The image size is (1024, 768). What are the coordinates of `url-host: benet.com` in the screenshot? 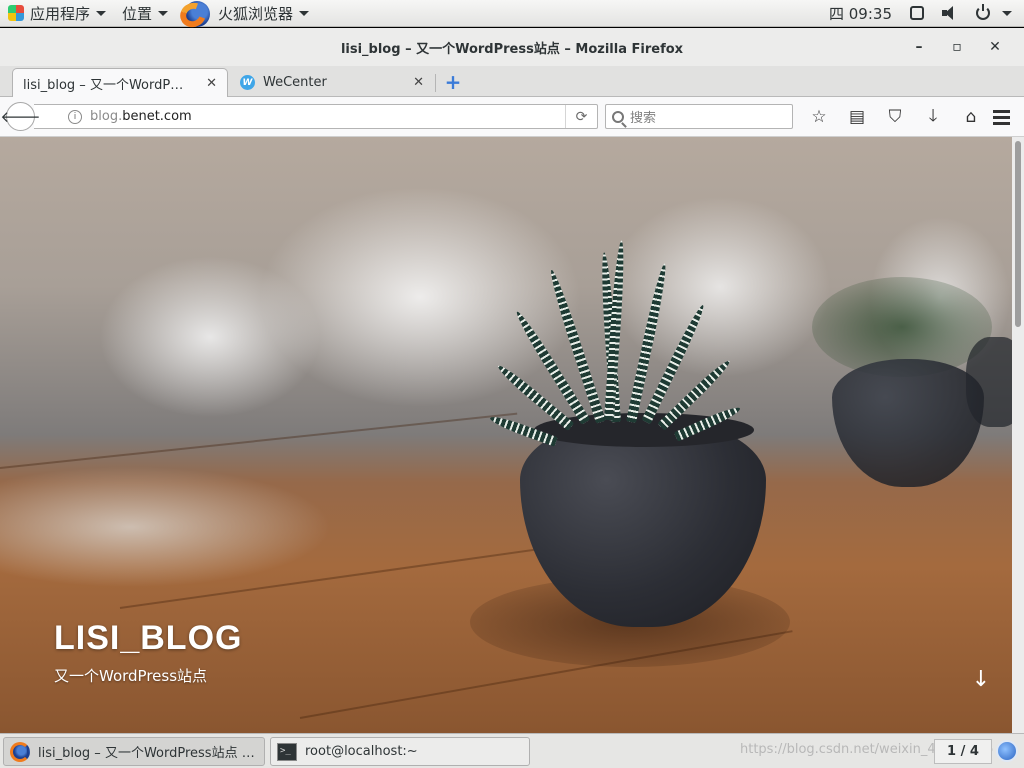 It's located at (157, 116).